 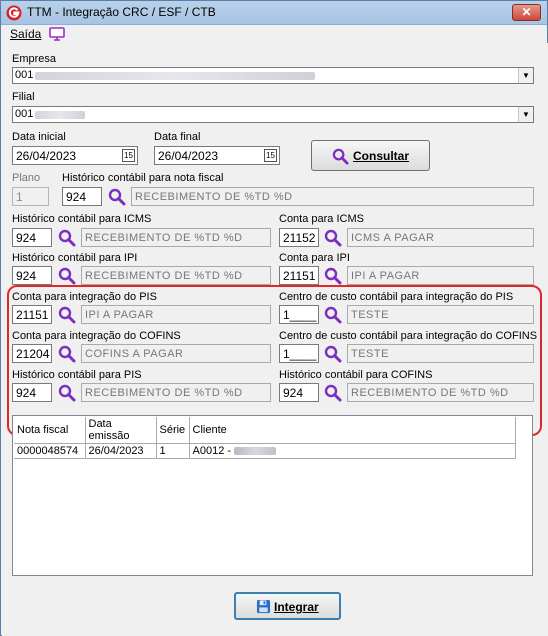 What do you see at coordinates (299, 237) in the screenshot?
I see `conta-icms-code-input: 21152` at bounding box center [299, 237].